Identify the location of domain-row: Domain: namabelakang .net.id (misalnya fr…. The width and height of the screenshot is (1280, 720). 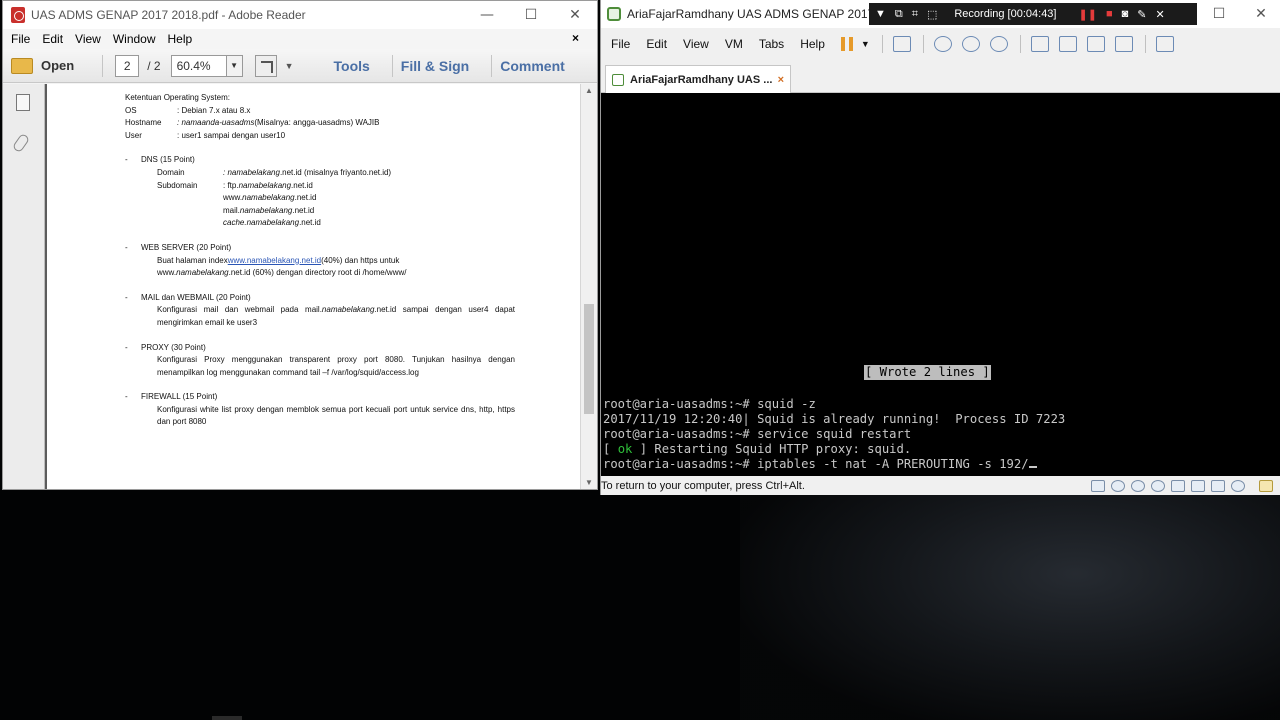
(274, 172).